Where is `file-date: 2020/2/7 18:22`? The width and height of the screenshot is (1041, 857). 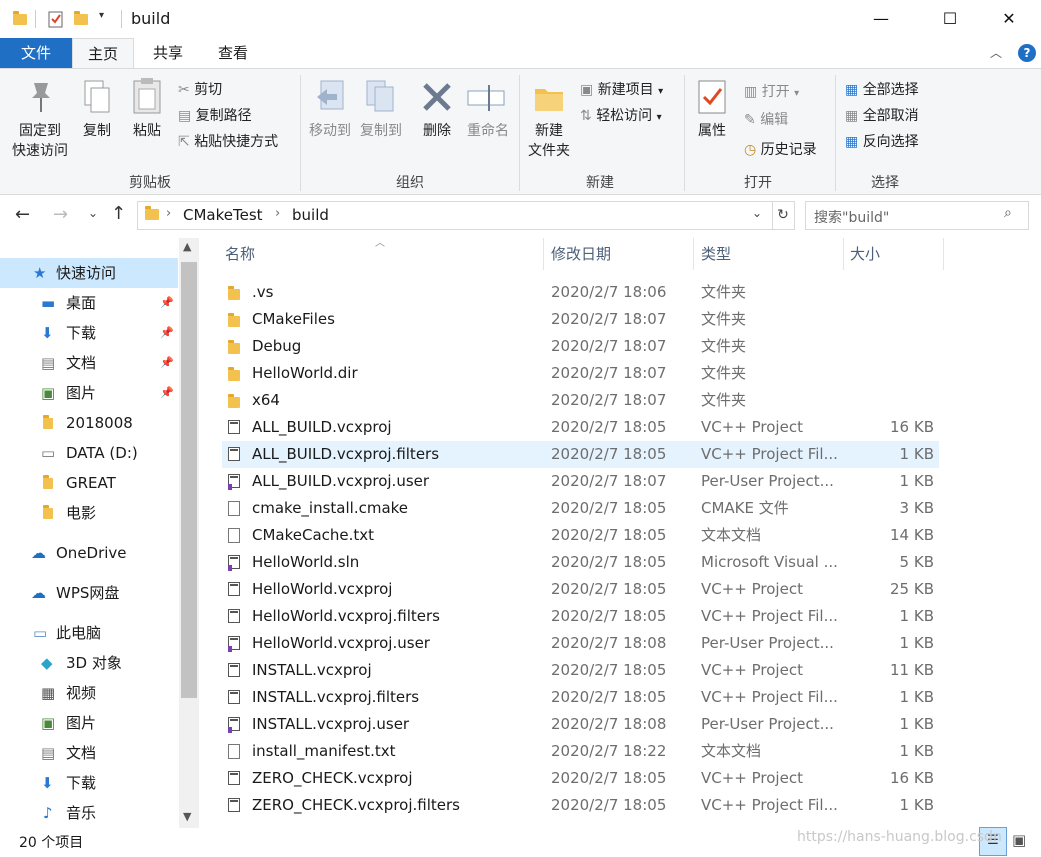
file-date: 2020/2/7 18:22 is located at coordinates (609, 751).